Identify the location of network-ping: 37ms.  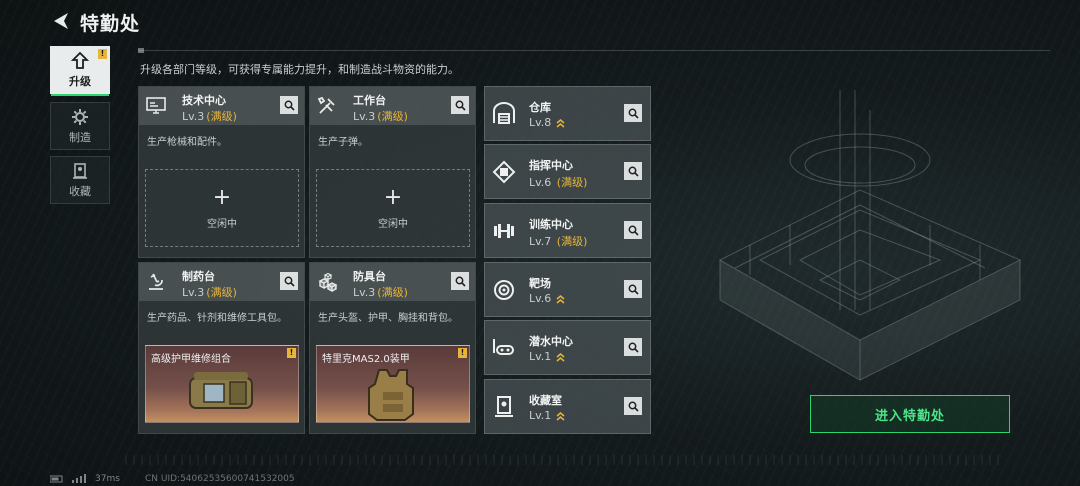
(107, 479).